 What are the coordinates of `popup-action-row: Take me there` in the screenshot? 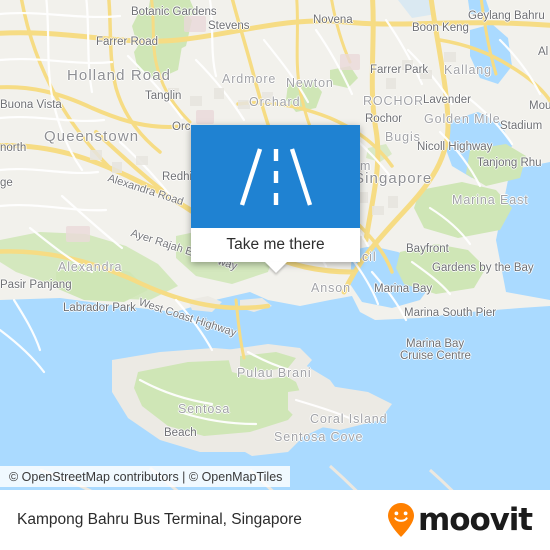 It's located at (275, 245).